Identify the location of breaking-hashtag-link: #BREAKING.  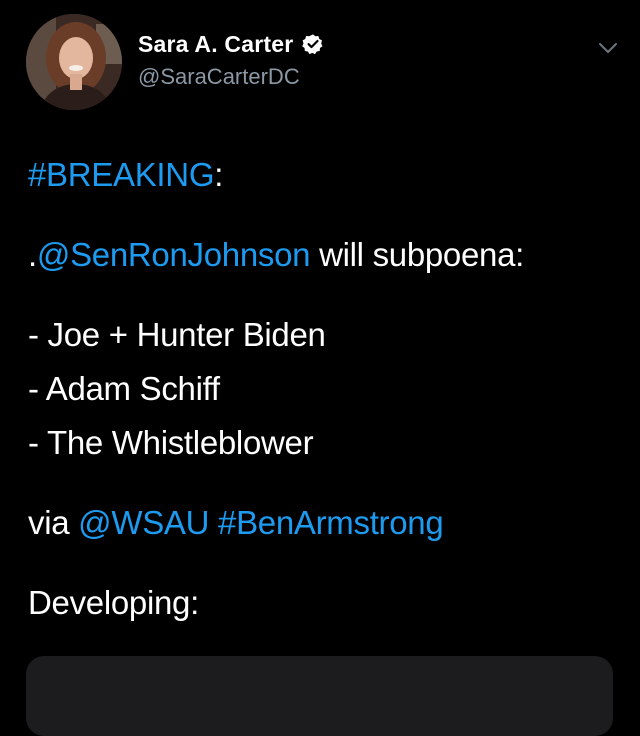
(121, 174).